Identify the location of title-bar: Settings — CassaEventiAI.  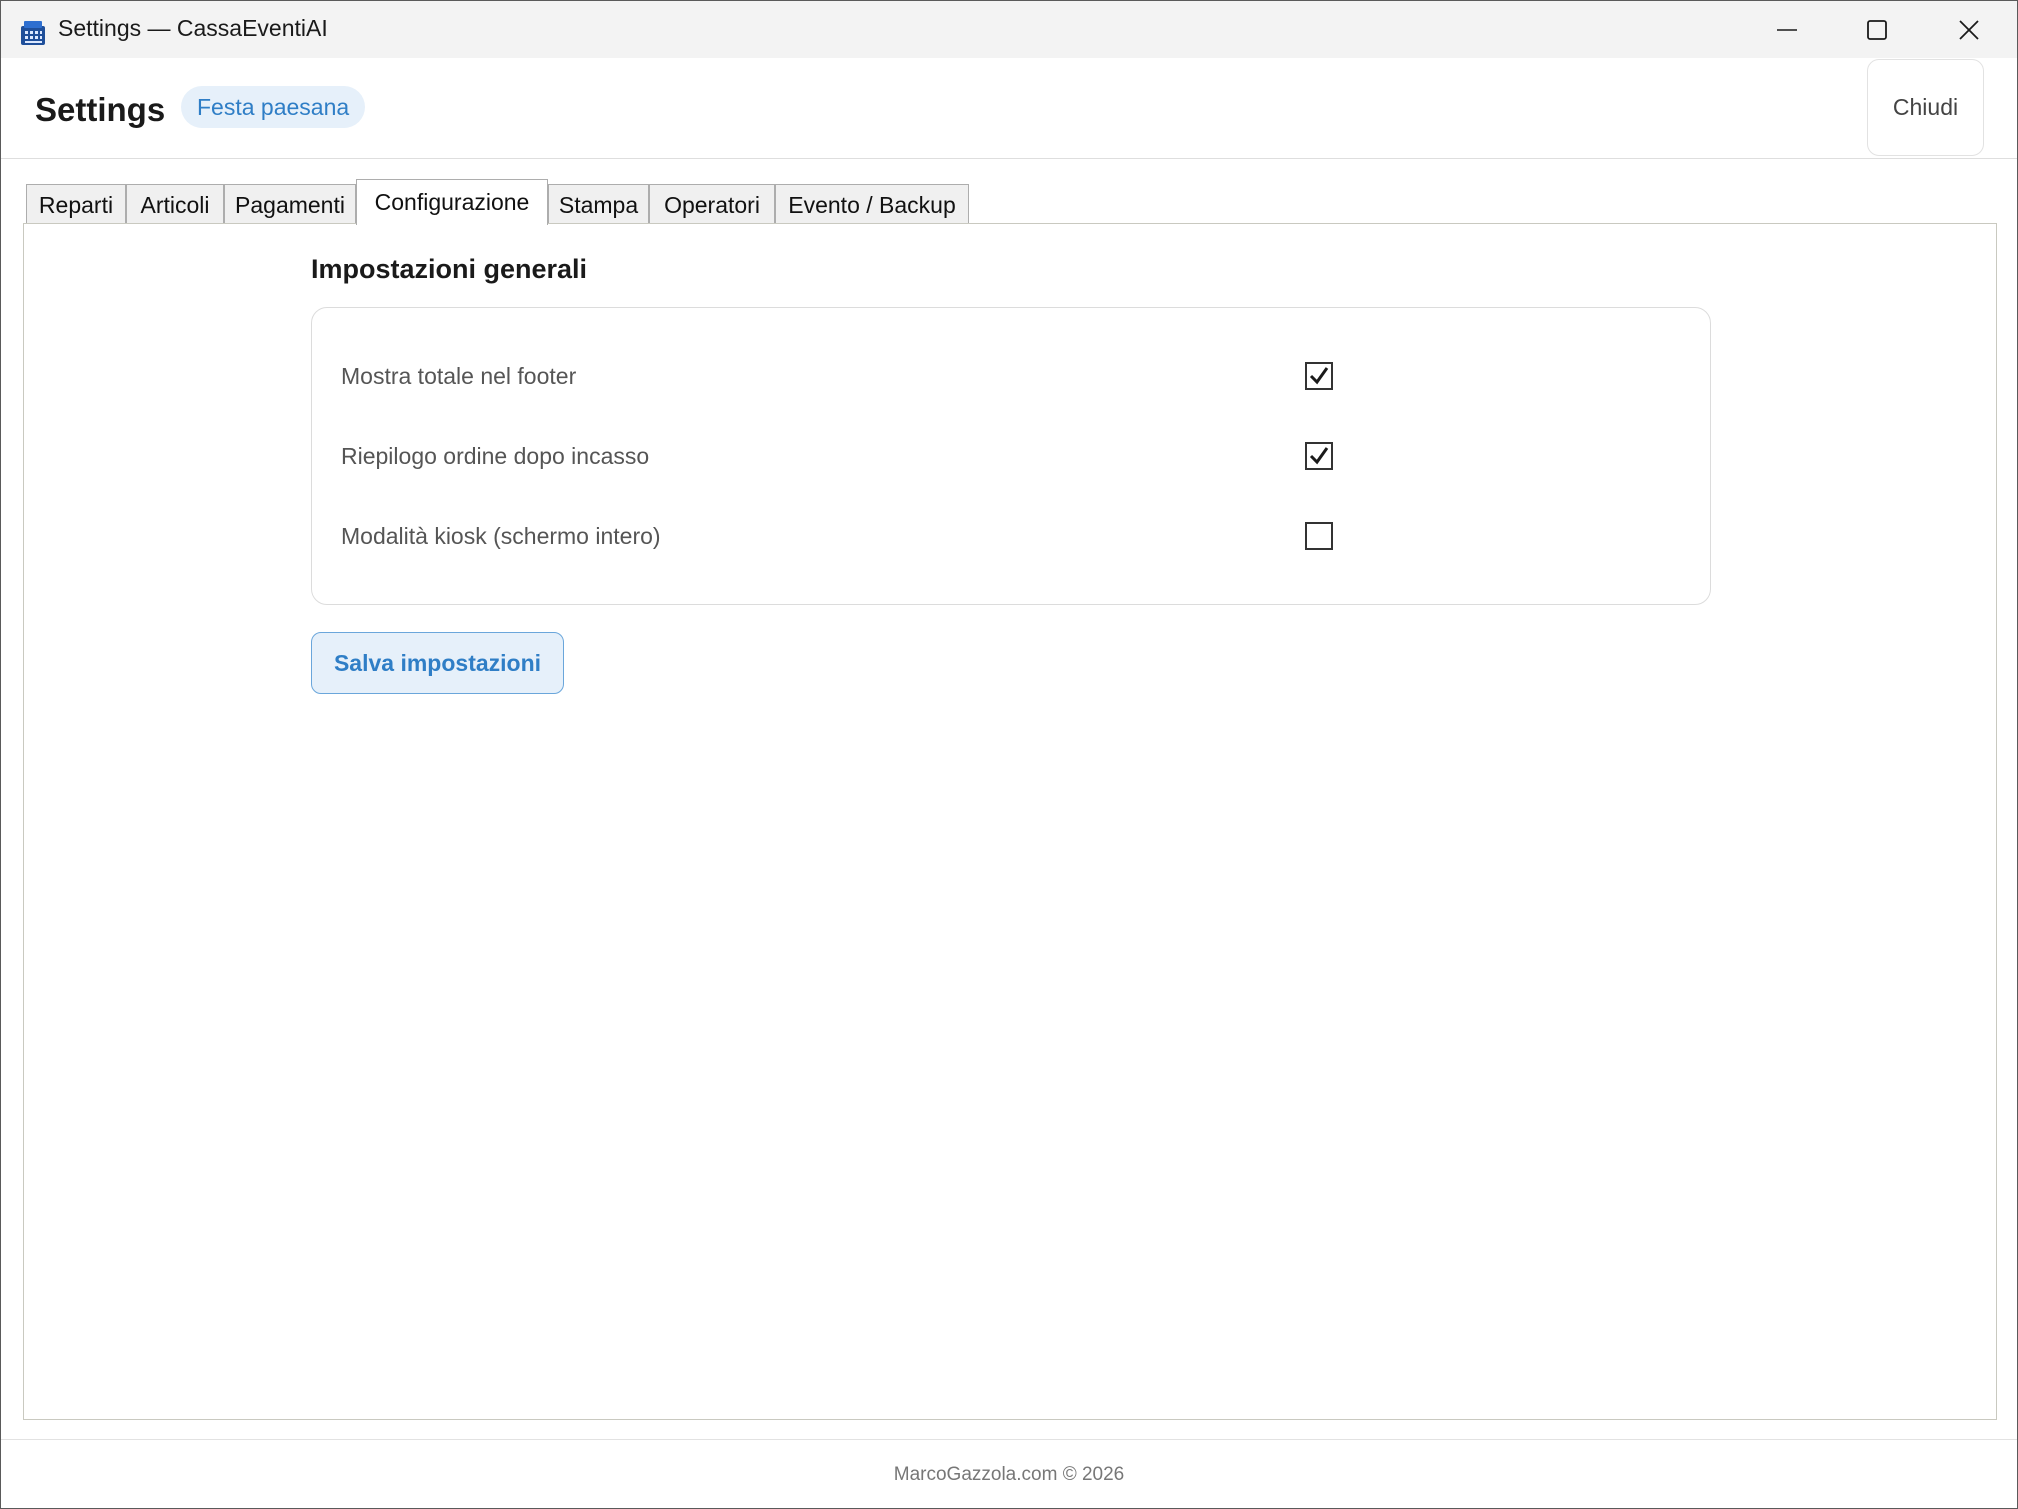
(1009, 29).